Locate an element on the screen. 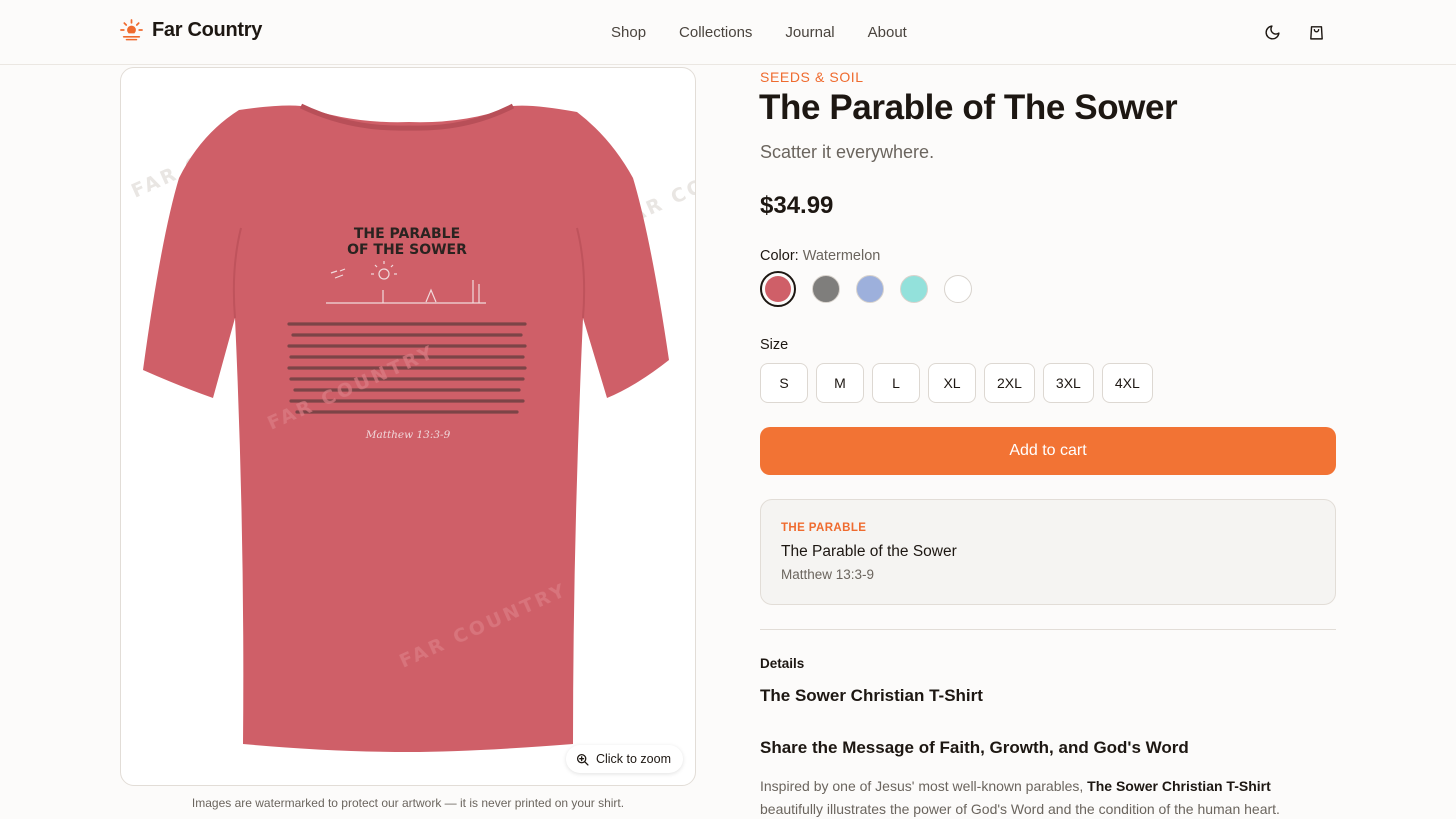 Image resolution: width=1456 pixels, height=819 pixels. zoom-in-icon is located at coordinates (582, 759).